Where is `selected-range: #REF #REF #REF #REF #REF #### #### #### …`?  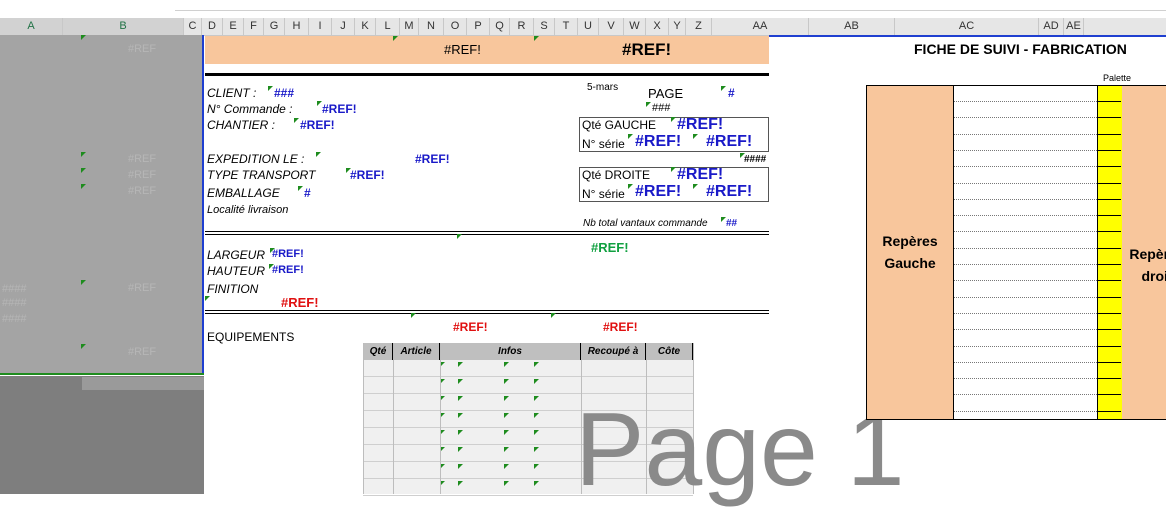
selected-range: #REF #REF #REF #REF #REF #### #### #### … is located at coordinates (102, 205).